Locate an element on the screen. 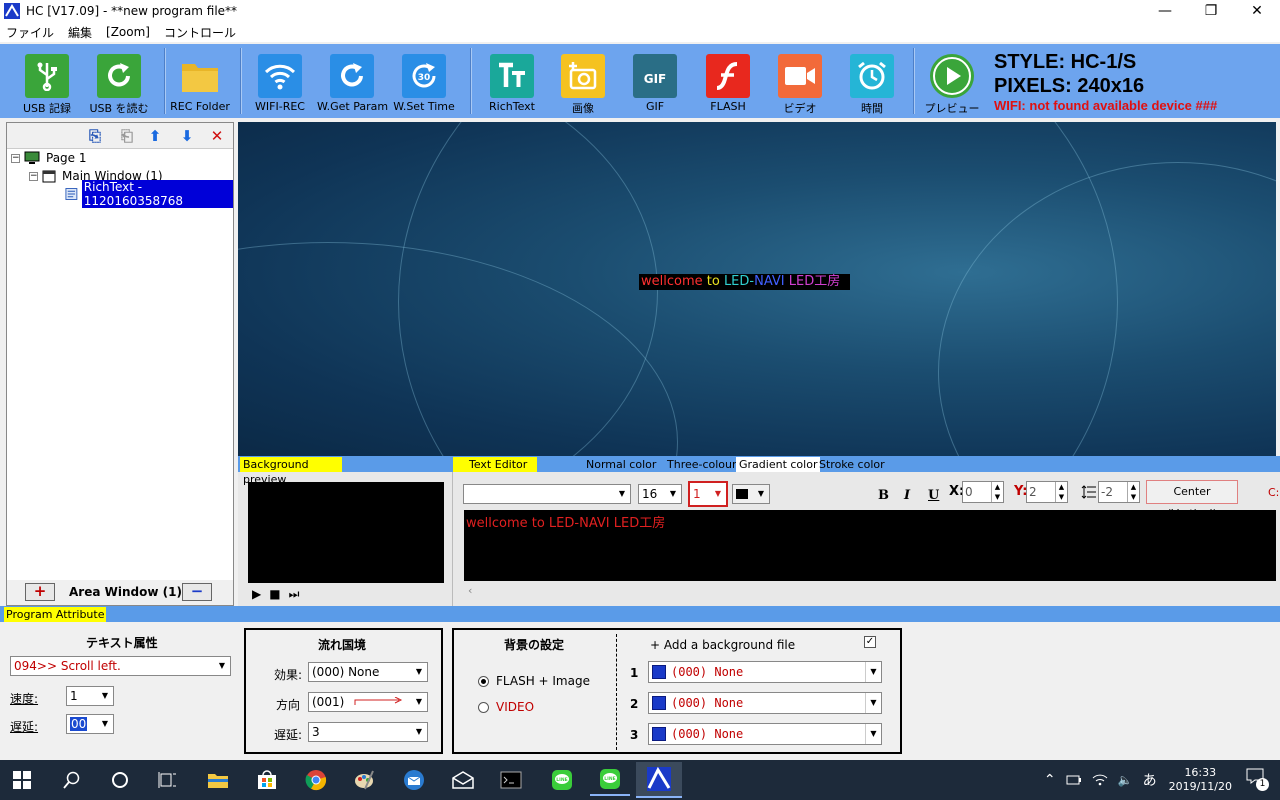 The height and width of the screenshot is (800, 1280). tab-three-colour: Three-colour is located at coordinates (702, 464).